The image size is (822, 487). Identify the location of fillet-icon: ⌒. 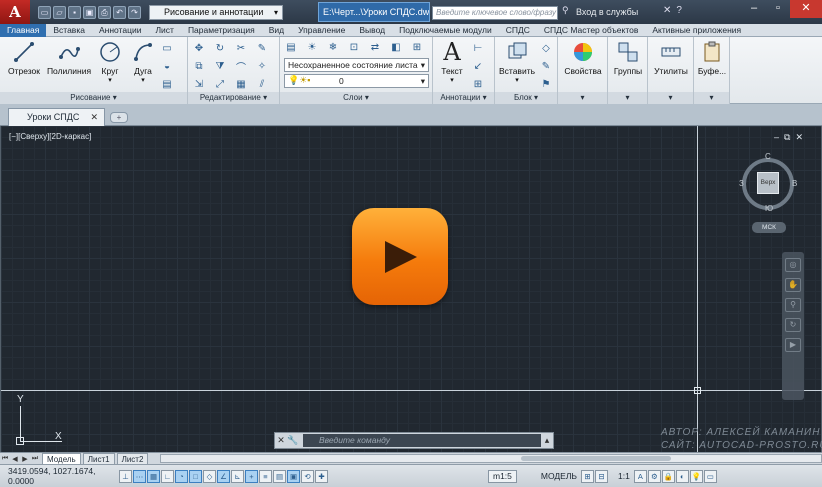
(241, 66).